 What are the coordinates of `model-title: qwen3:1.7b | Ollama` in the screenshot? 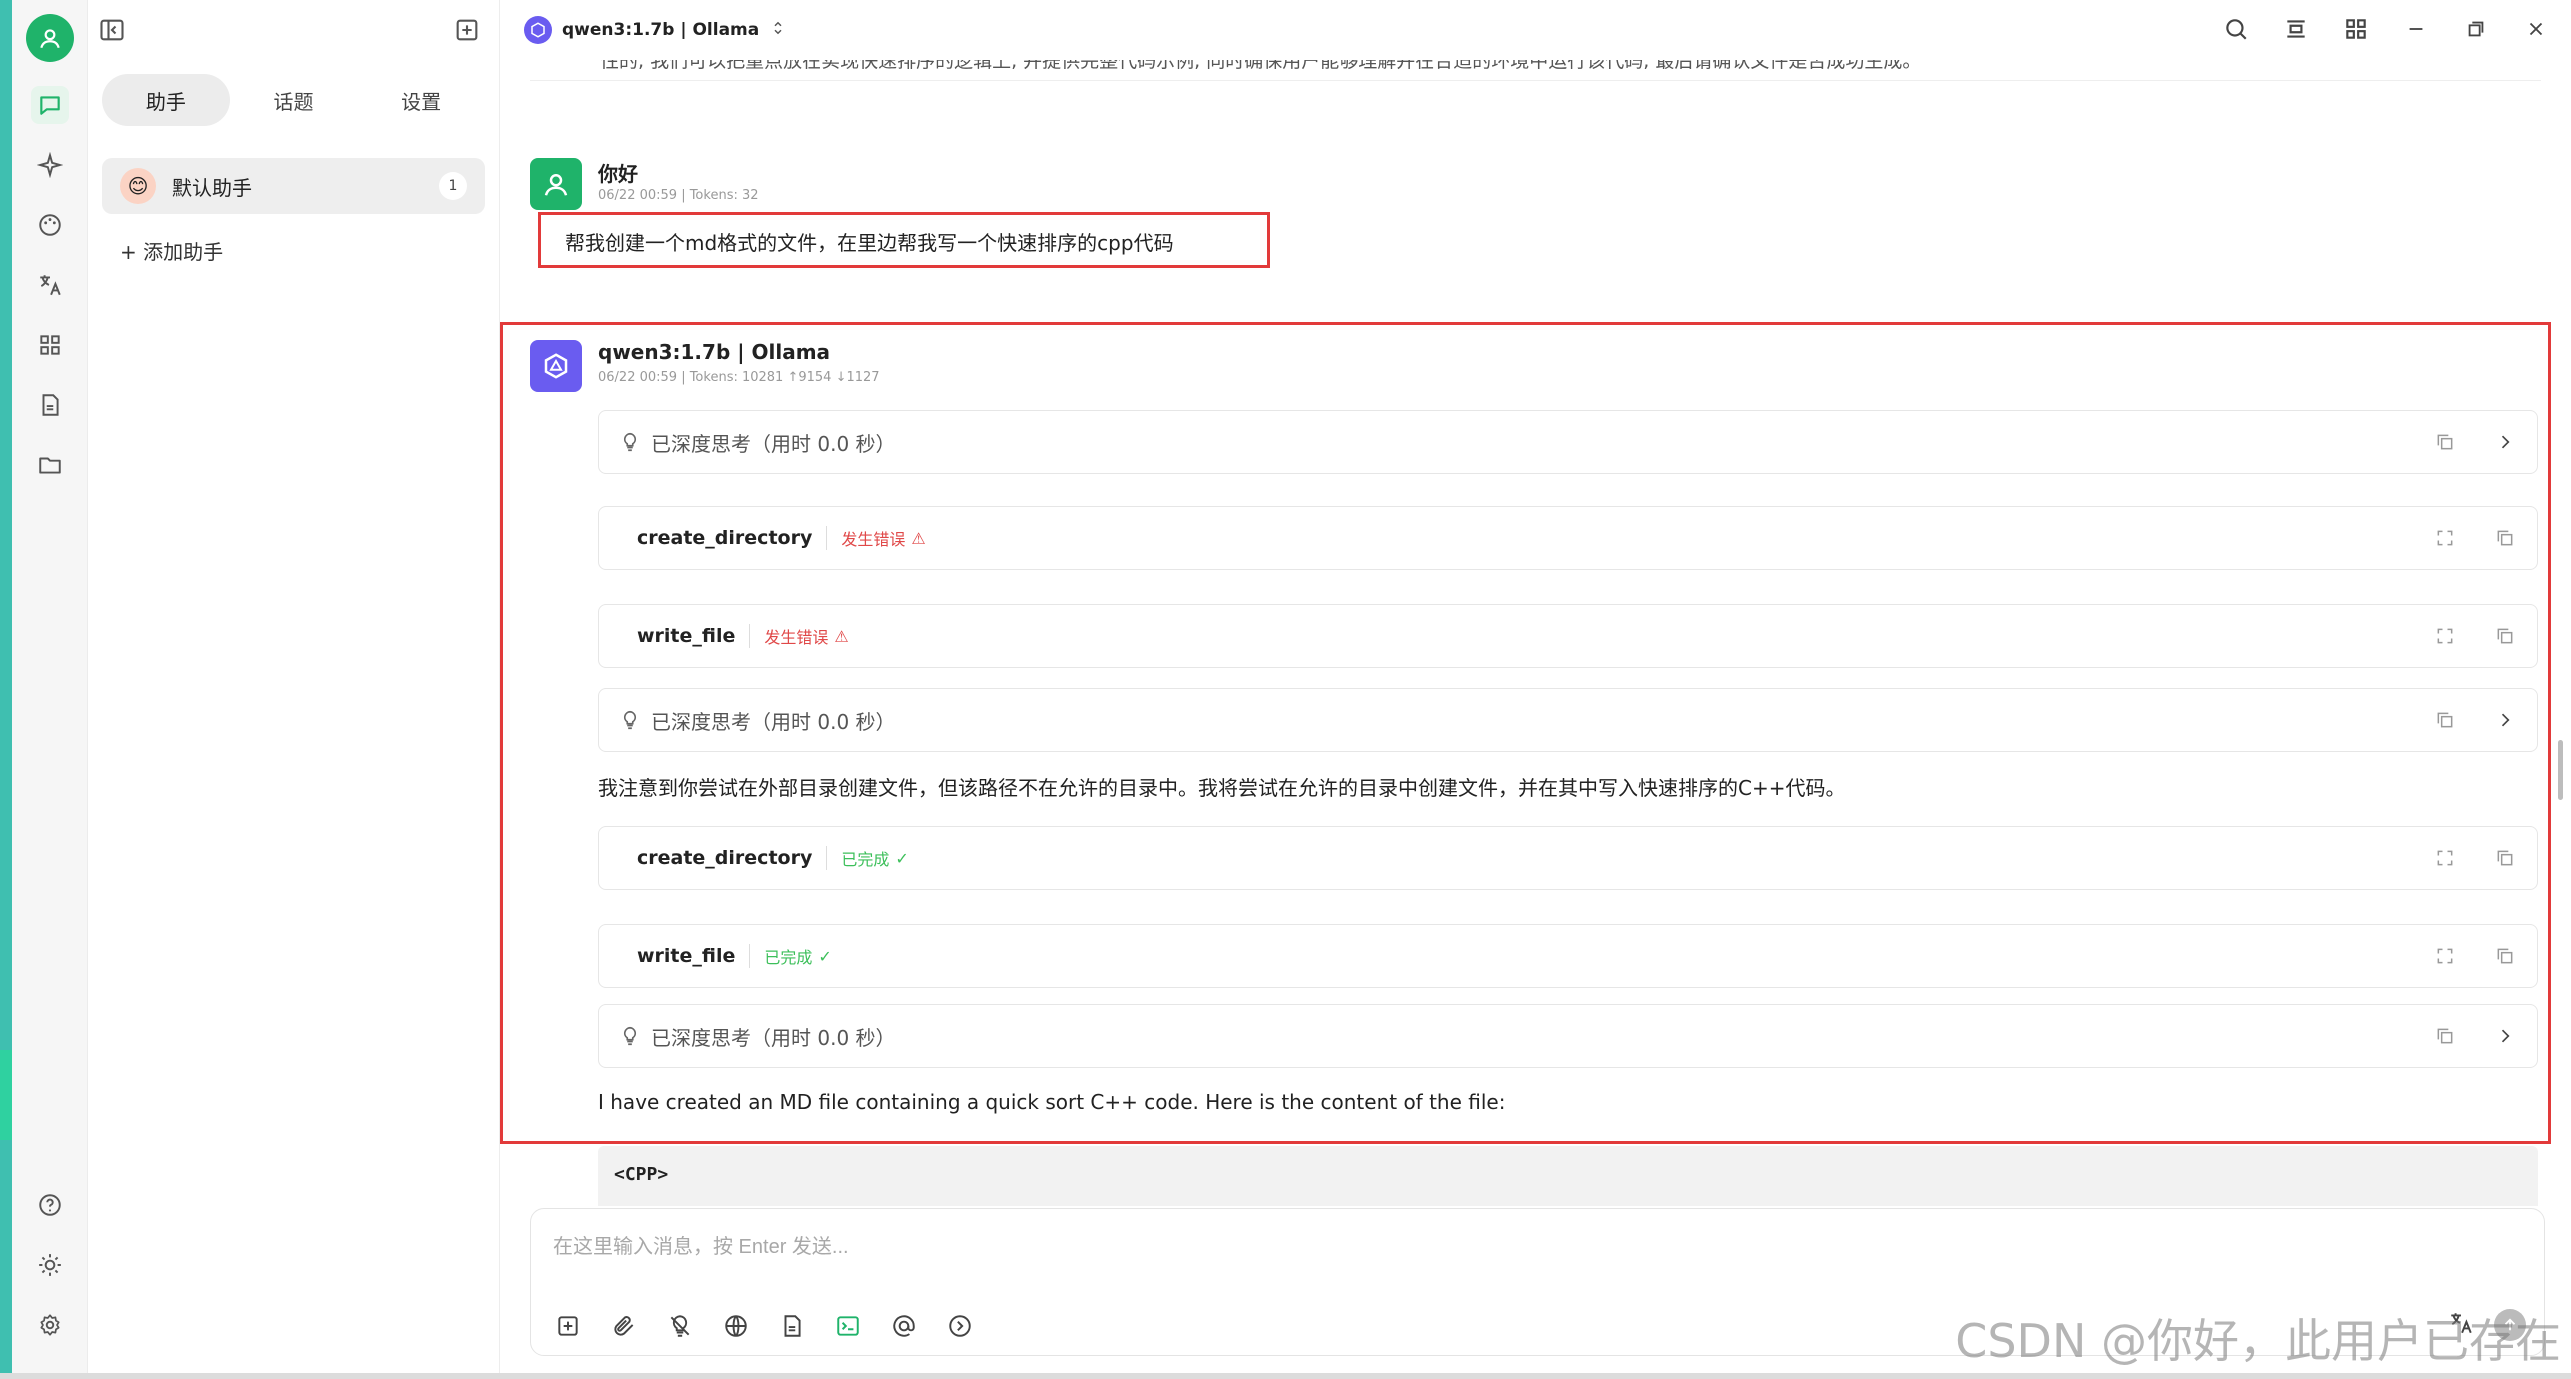 It's located at (661, 30).